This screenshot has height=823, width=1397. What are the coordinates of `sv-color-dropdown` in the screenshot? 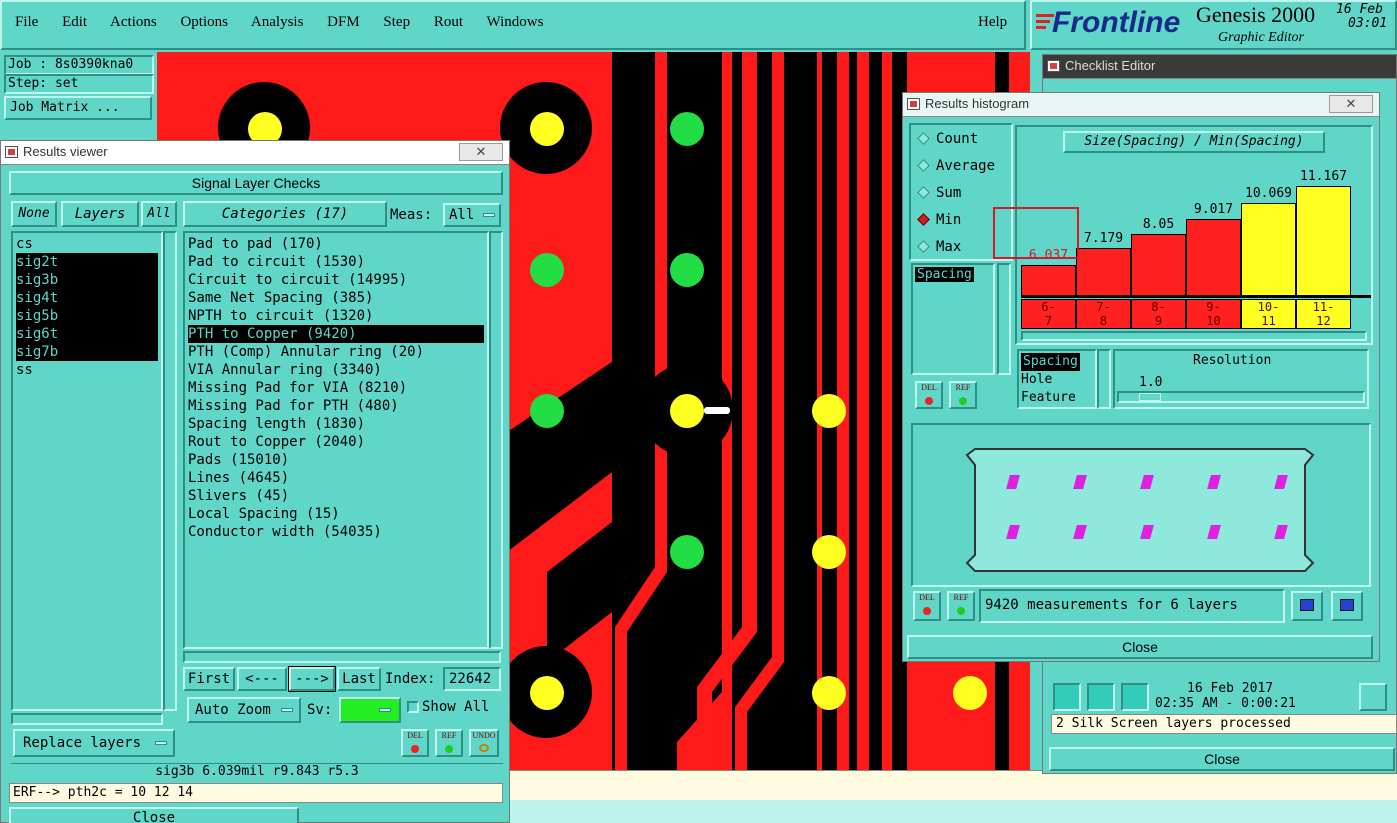 It's located at (370, 710).